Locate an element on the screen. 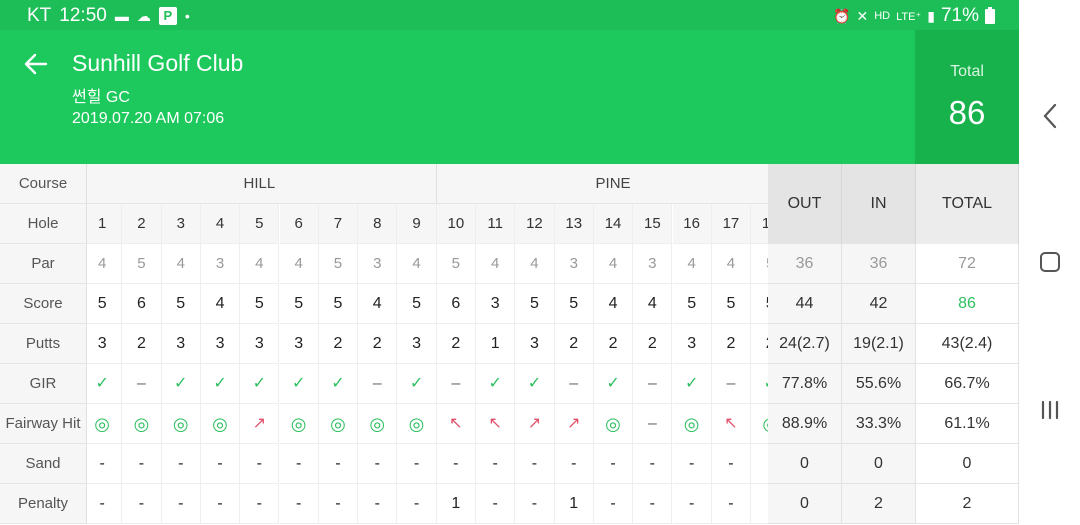 Image resolution: width=1080 pixels, height=525 pixels. recents-icon is located at coordinates (1049, 410).